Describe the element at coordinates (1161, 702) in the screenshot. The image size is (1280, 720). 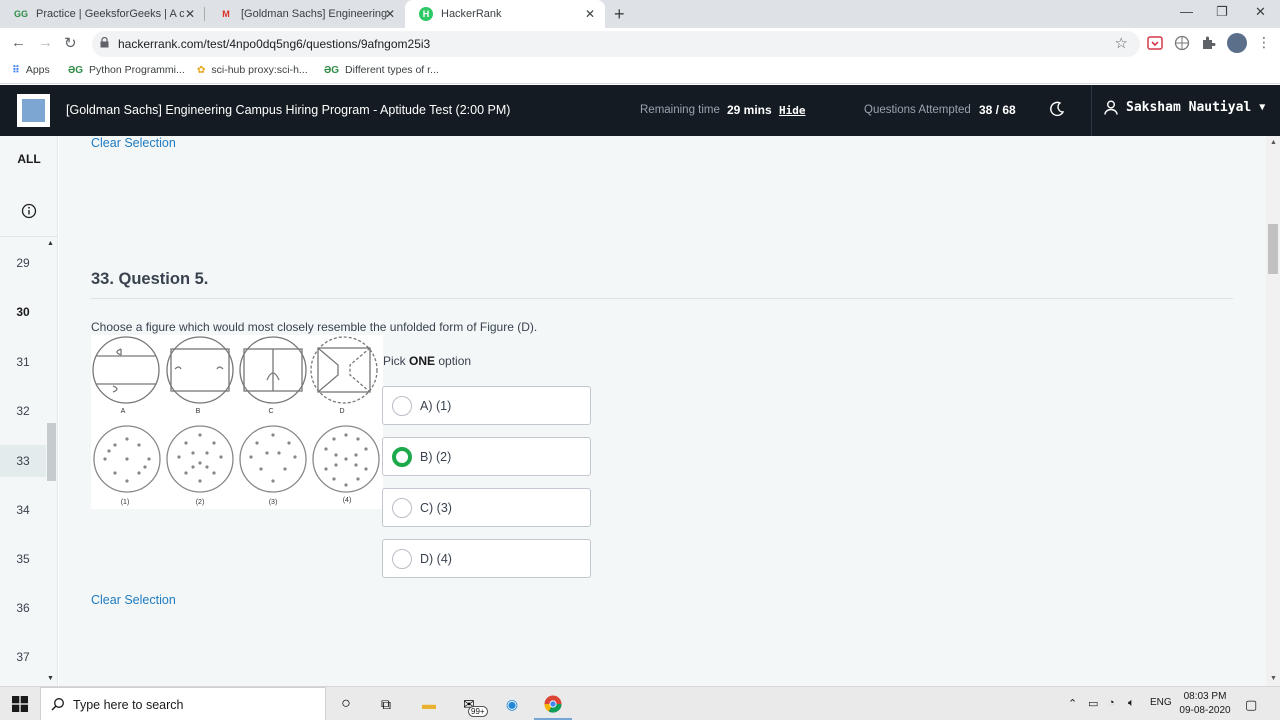
I see `language-indicator: ENG` at that location.